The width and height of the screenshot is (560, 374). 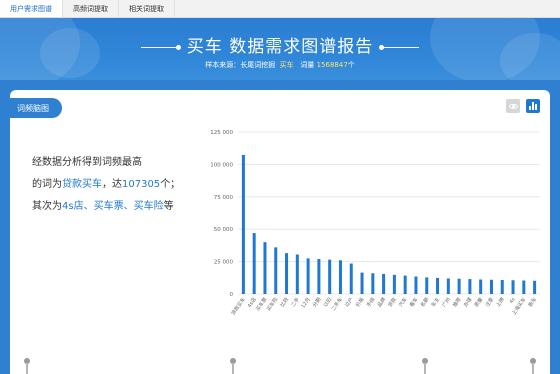 I want to click on other-words: 4s店、买车票、买车险, so click(x=113, y=206).